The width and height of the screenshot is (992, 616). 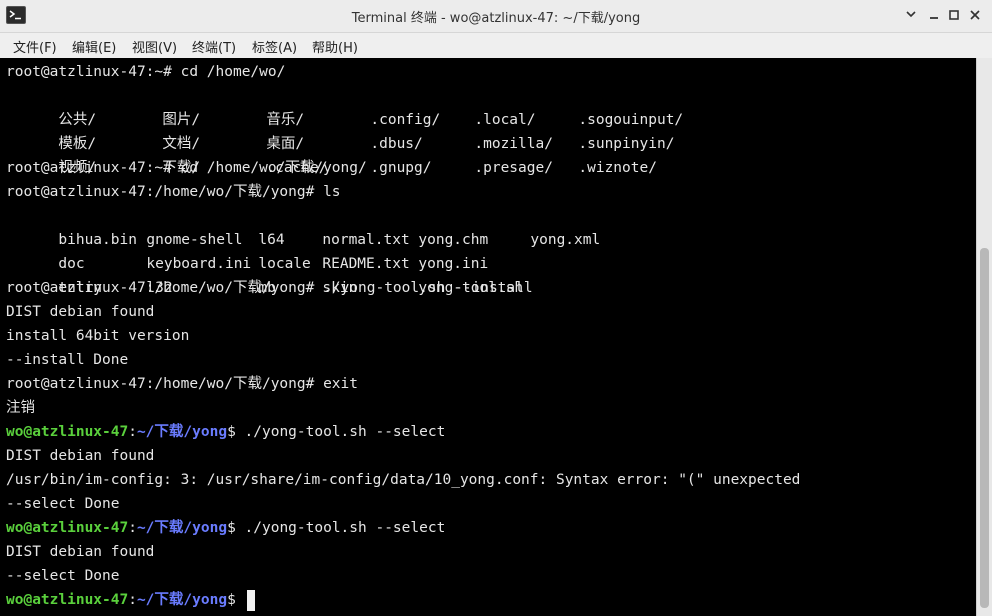 What do you see at coordinates (186, 168) in the screenshot?
I see `output-line: root@atzlinux-47:~# cd /home/wo/下载/yong/` at bounding box center [186, 168].